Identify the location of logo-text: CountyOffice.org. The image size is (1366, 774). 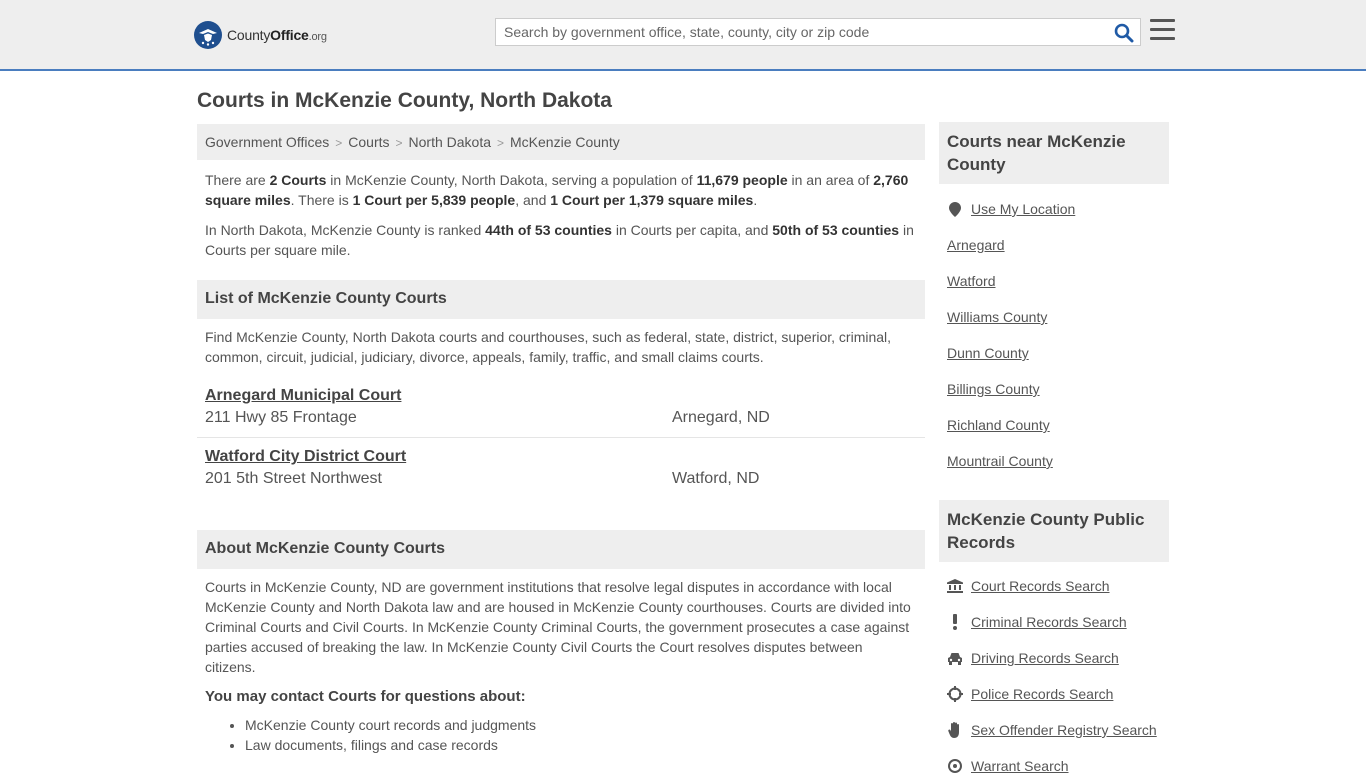
(277, 35).